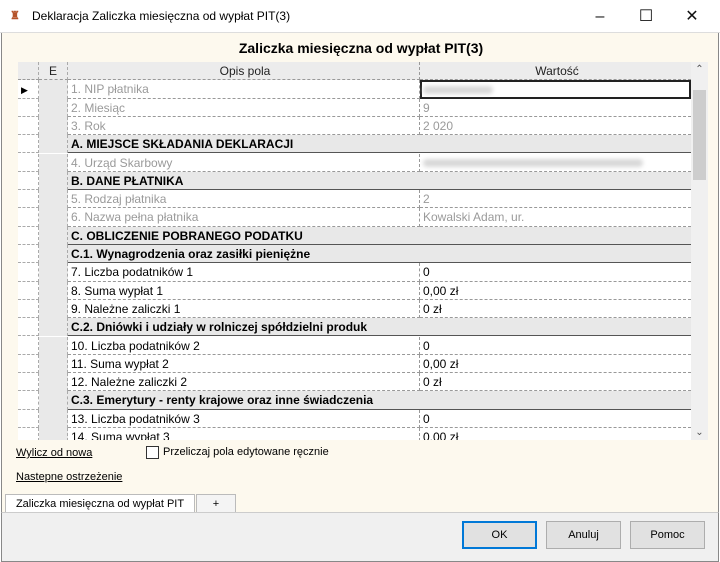  What do you see at coordinates (379, 144) in the screenshot?
I see `section-label: A. MIEJSCE SKŁADANIA DEKLARACJI` at bounding box center [379, 144].